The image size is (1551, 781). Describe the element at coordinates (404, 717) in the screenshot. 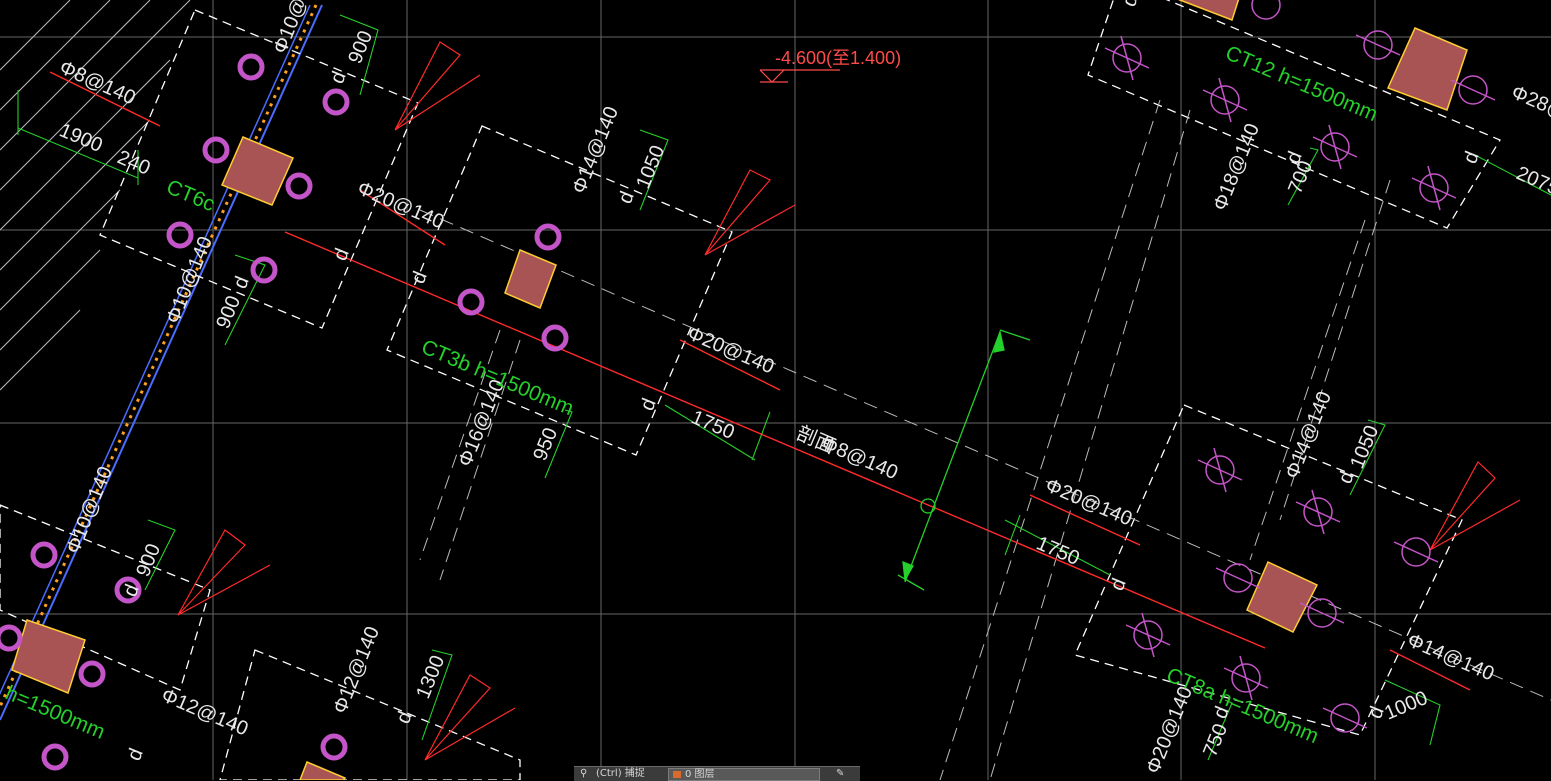

I see `dim-d-14: d` at that location.